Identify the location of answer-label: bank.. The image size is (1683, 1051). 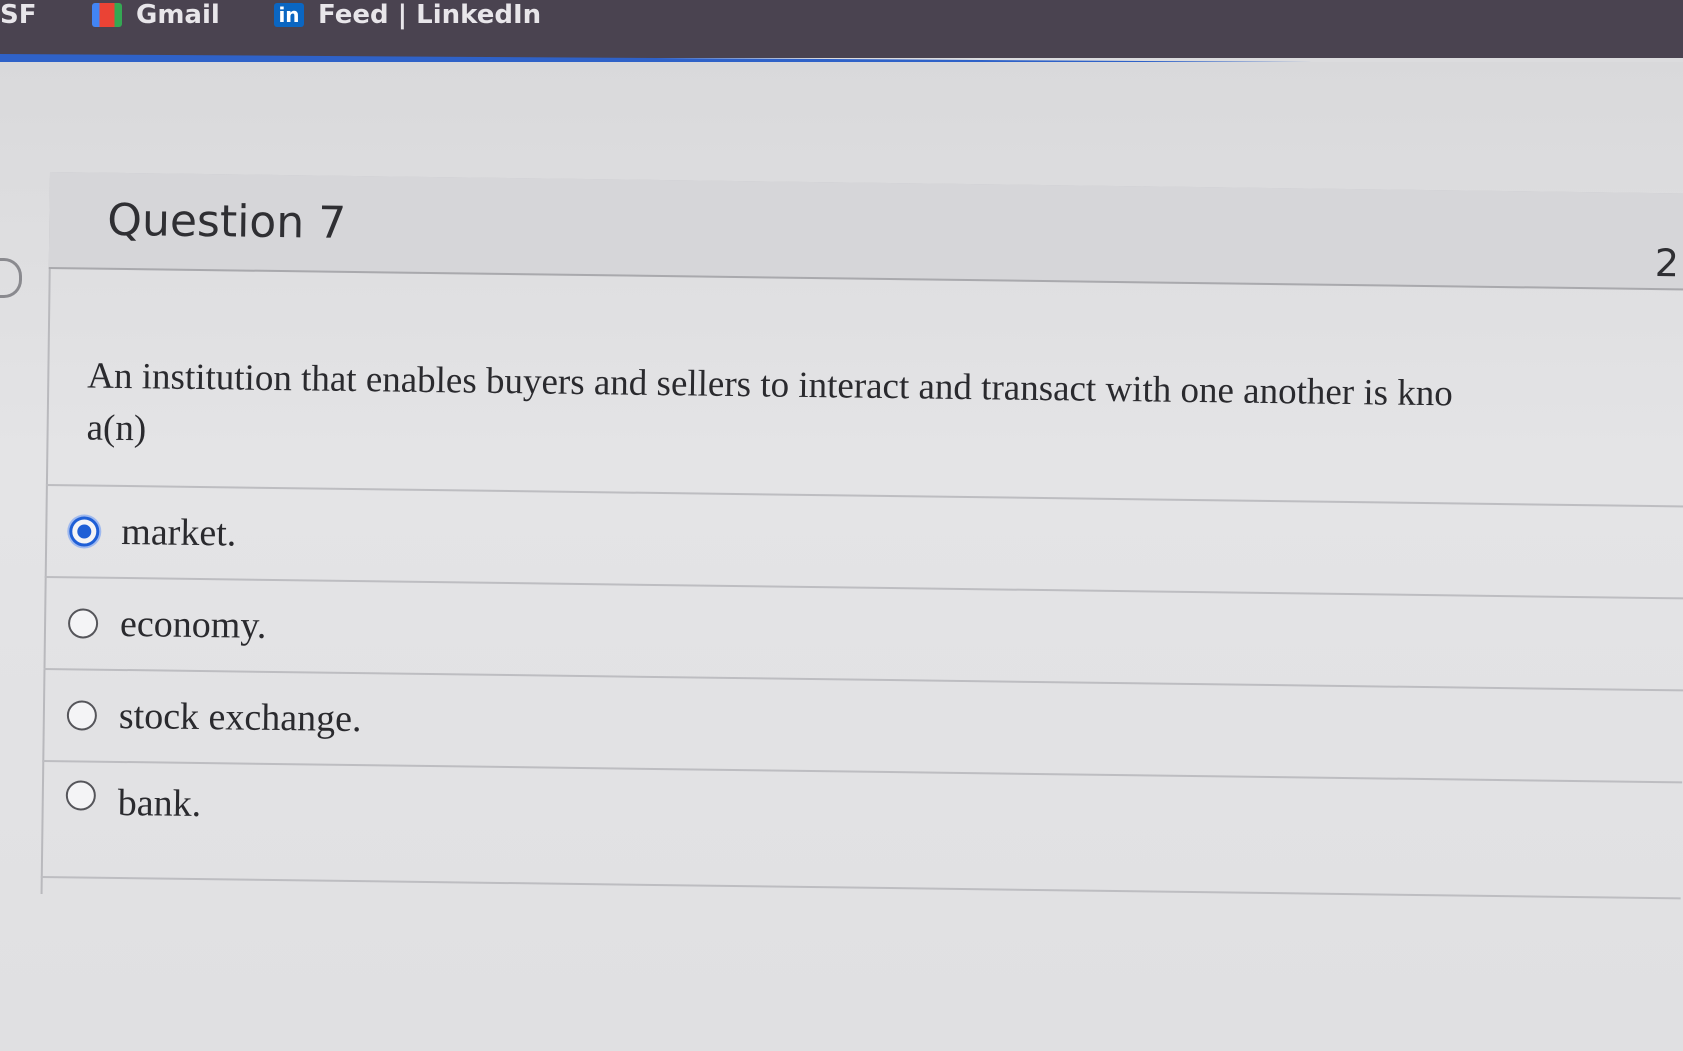
(159, 803).